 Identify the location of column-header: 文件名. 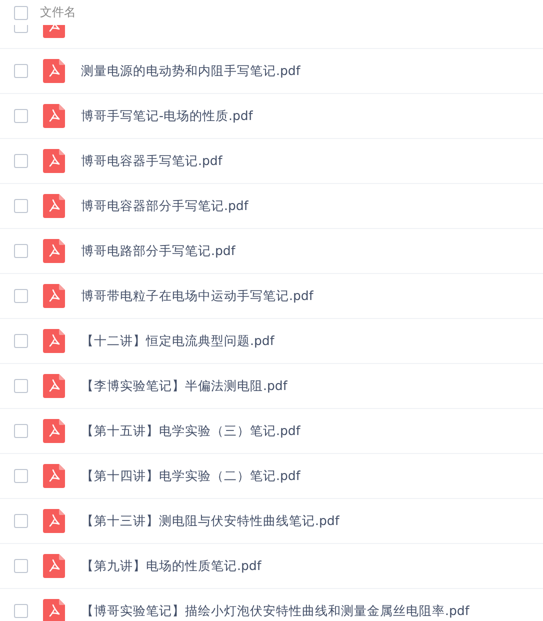
(58, 12).